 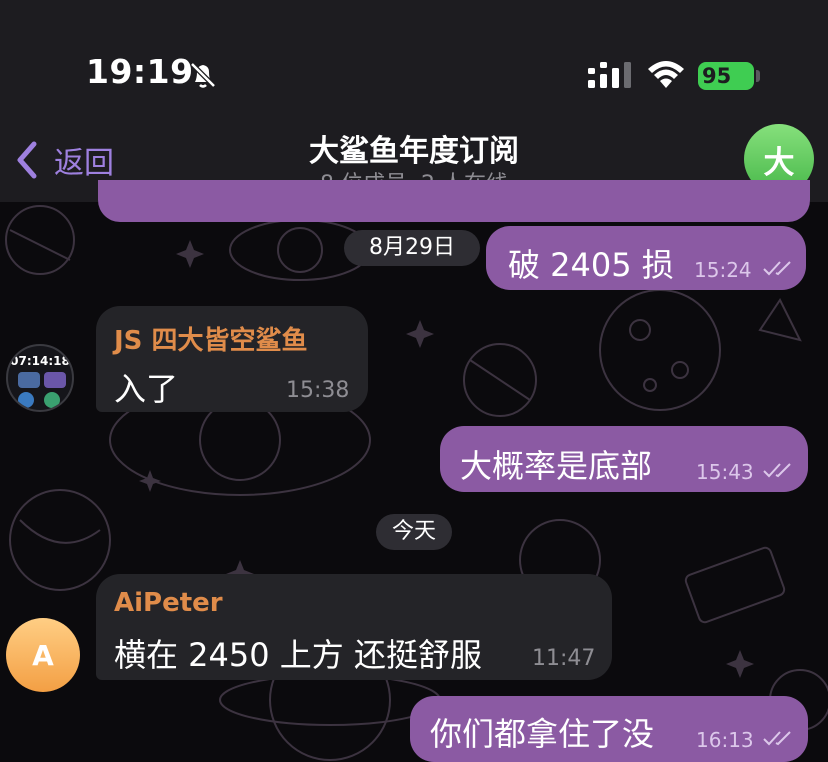 What do you see at coordinates (454, 201) in the screenshot?
I see `outgoing-message-partial` at bounding box center [454, 201].